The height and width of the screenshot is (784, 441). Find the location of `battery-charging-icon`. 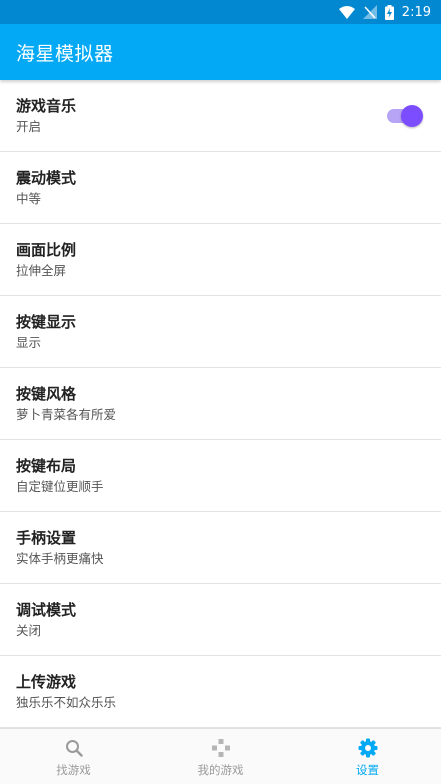

battery-charging-icon is located at coordinates (389, 12).